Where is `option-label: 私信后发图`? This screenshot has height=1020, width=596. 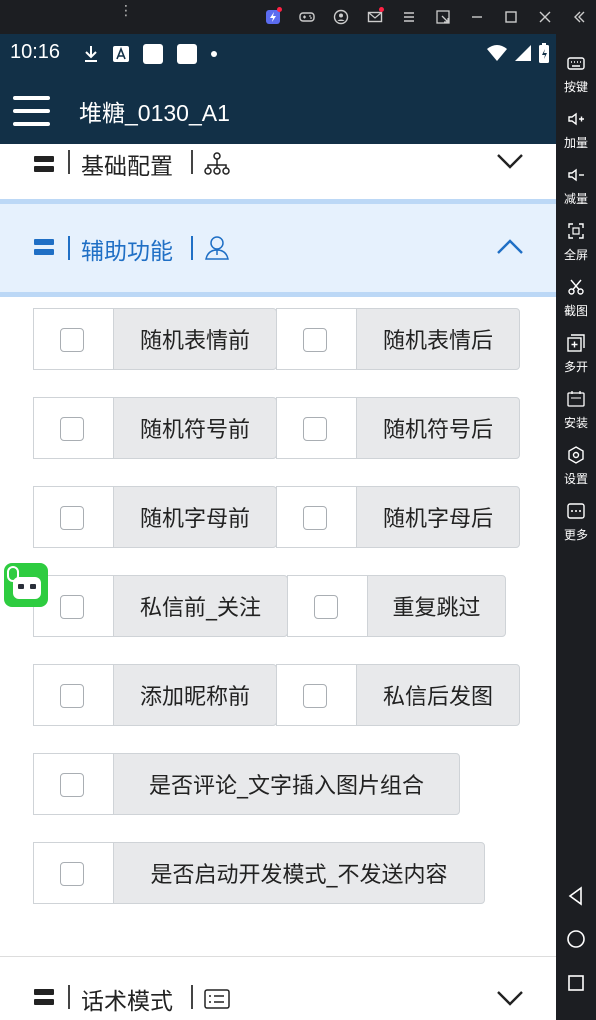 option-label: 私信后发图 is located at coordinates (438, 695).